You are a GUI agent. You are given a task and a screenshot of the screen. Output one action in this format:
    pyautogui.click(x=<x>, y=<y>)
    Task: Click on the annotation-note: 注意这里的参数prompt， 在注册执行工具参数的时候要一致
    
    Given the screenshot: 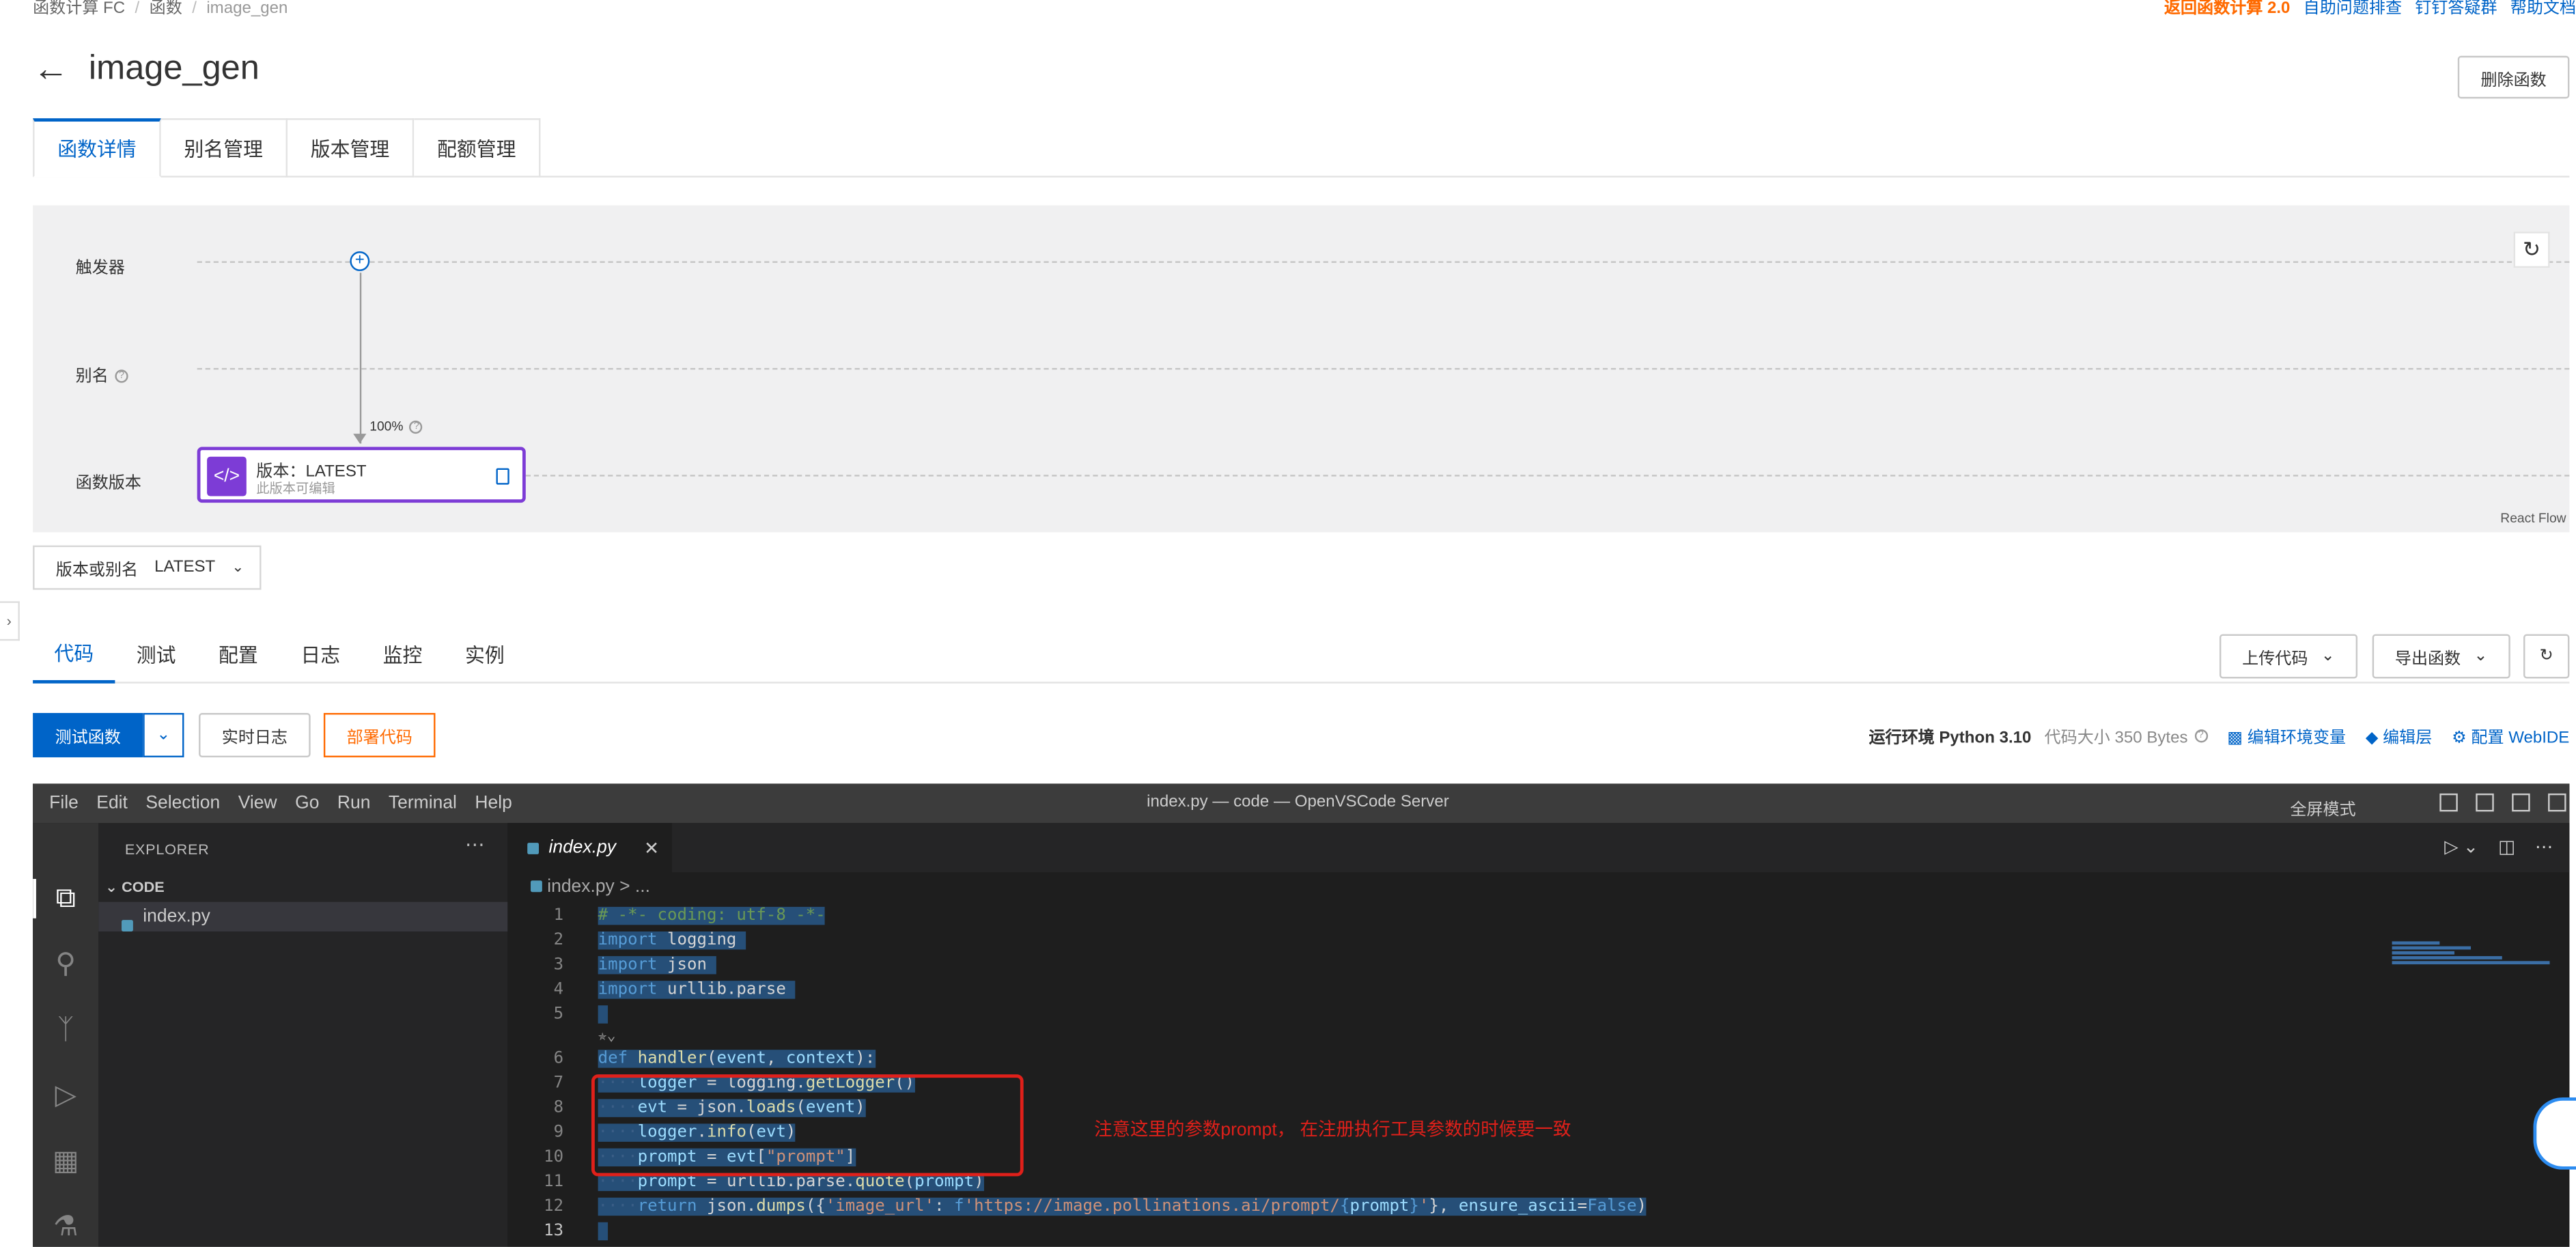 What is the action you would take?
    pyautogui.click(x=1332, y=1130)
    